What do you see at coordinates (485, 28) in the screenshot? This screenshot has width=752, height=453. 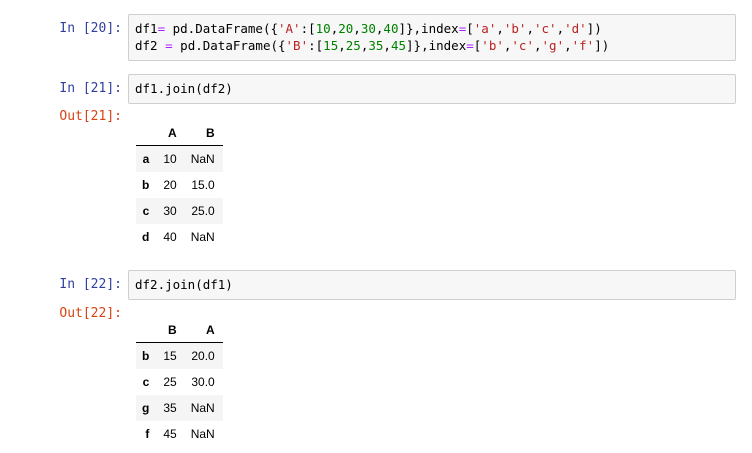 I see `string-token: 'a'` at bounding box center [485, 28].